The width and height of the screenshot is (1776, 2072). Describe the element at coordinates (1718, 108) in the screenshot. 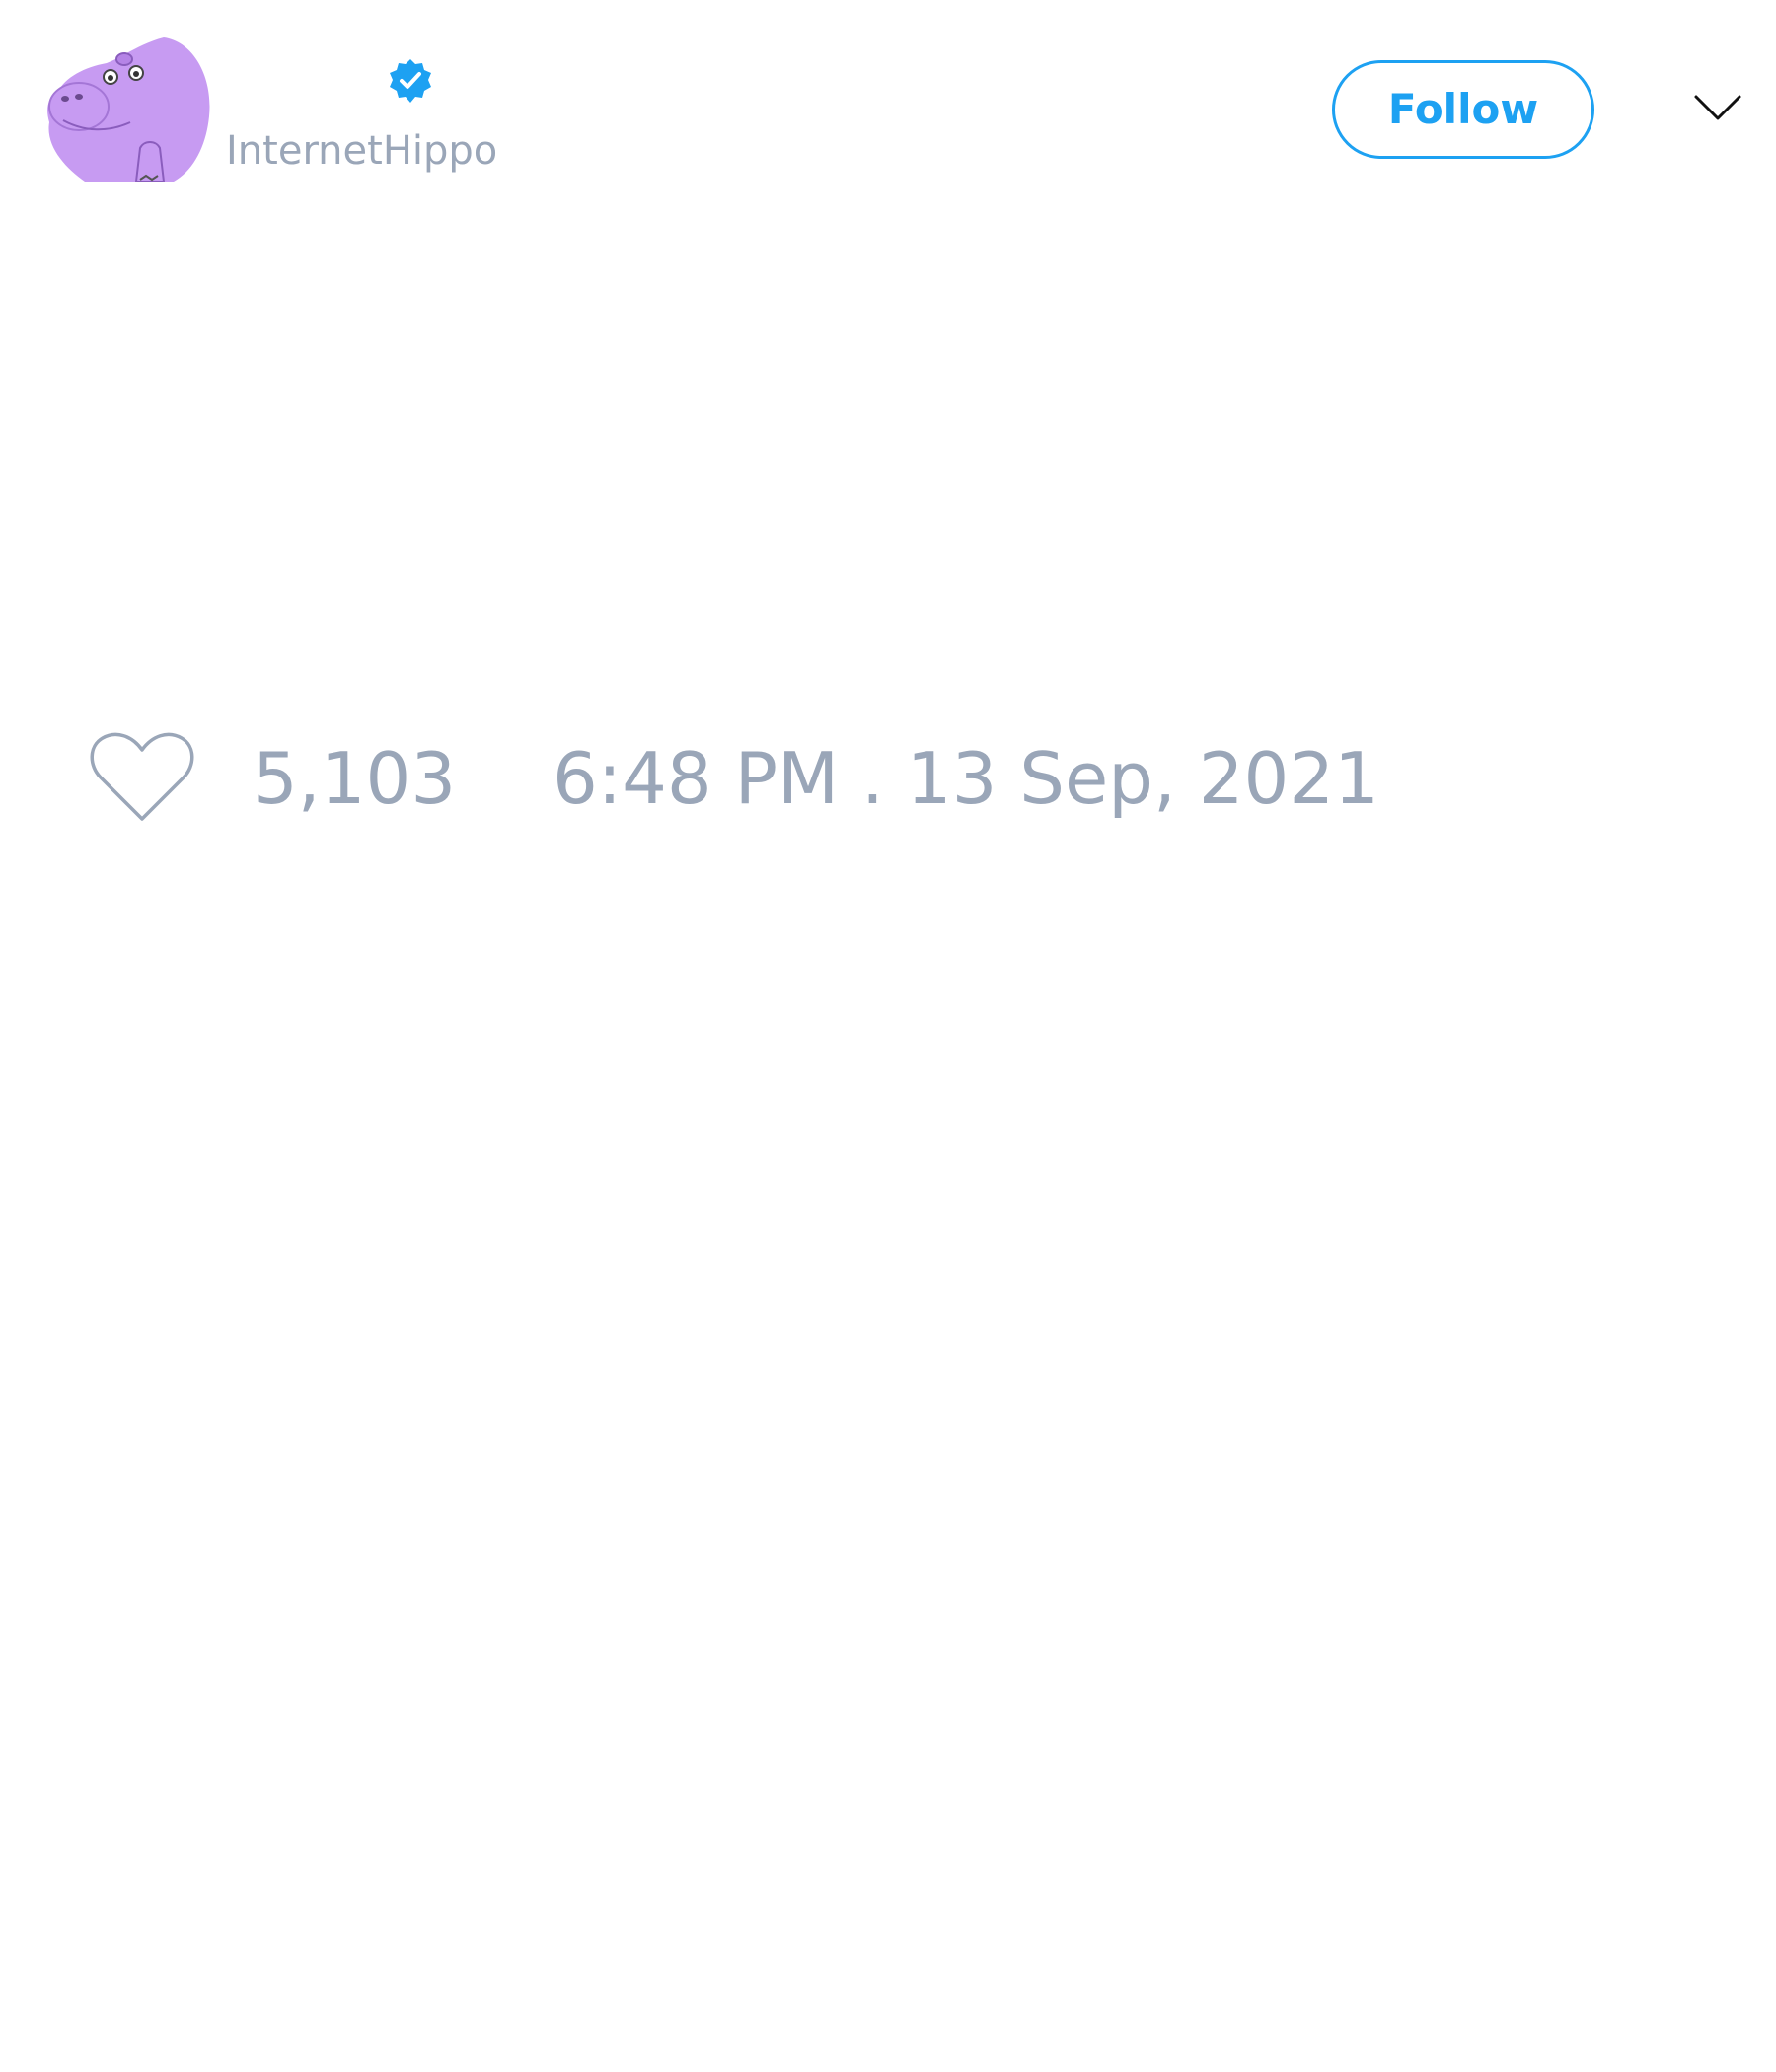

I see `chevron-down-icon` at that location.